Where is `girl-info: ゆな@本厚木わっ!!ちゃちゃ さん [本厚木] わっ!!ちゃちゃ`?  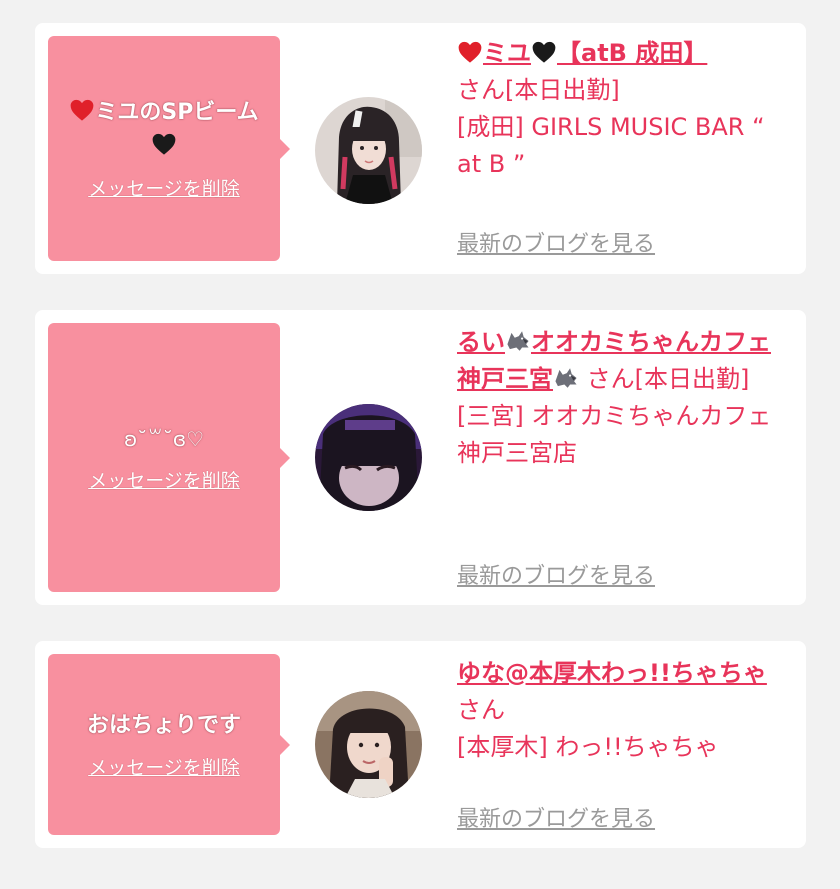 girl-info: ゆな@本厚木わっ!!ちゃちゃ さん [本厚木] わっ!!ちゃちゃ is located at coordinates (625, 710).